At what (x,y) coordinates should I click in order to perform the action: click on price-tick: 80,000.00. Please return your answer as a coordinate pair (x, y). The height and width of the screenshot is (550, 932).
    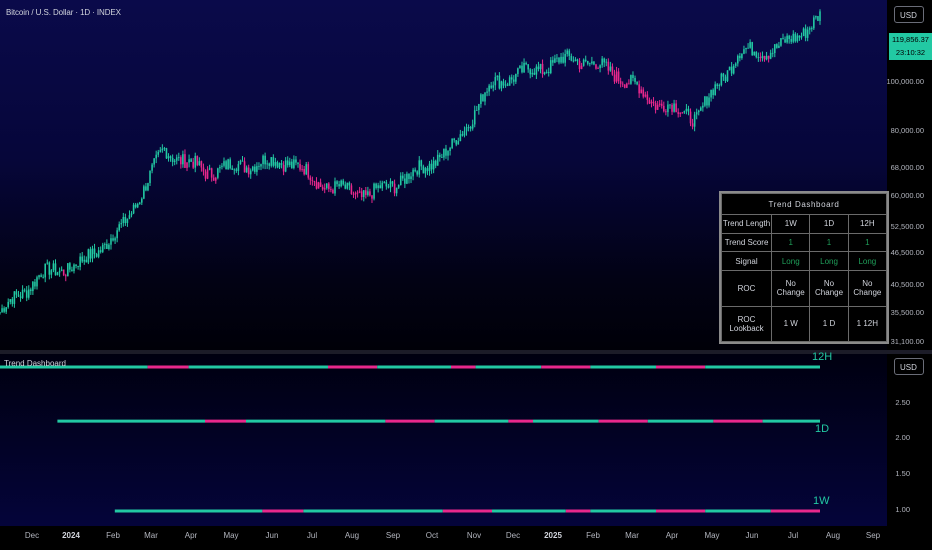
    Looking at the image, I should click on (907, 130).